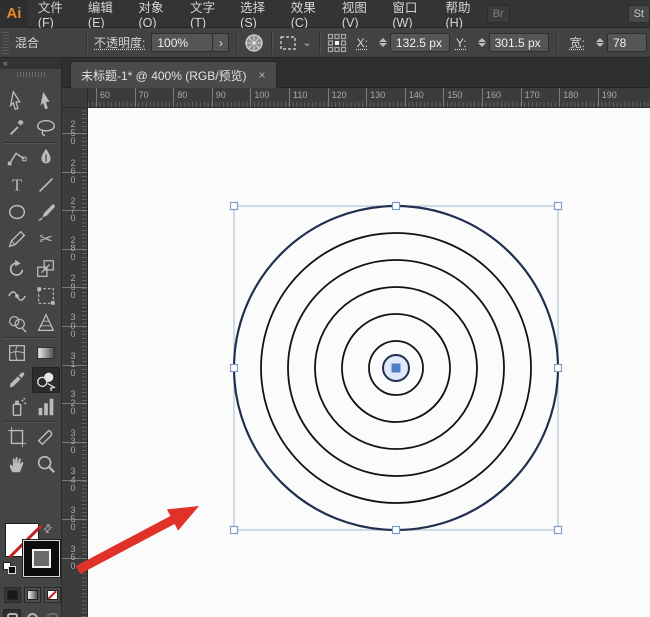 This screenshot has width=650, height=617. I want to click on pen-tool-icon, so click(46, 156).